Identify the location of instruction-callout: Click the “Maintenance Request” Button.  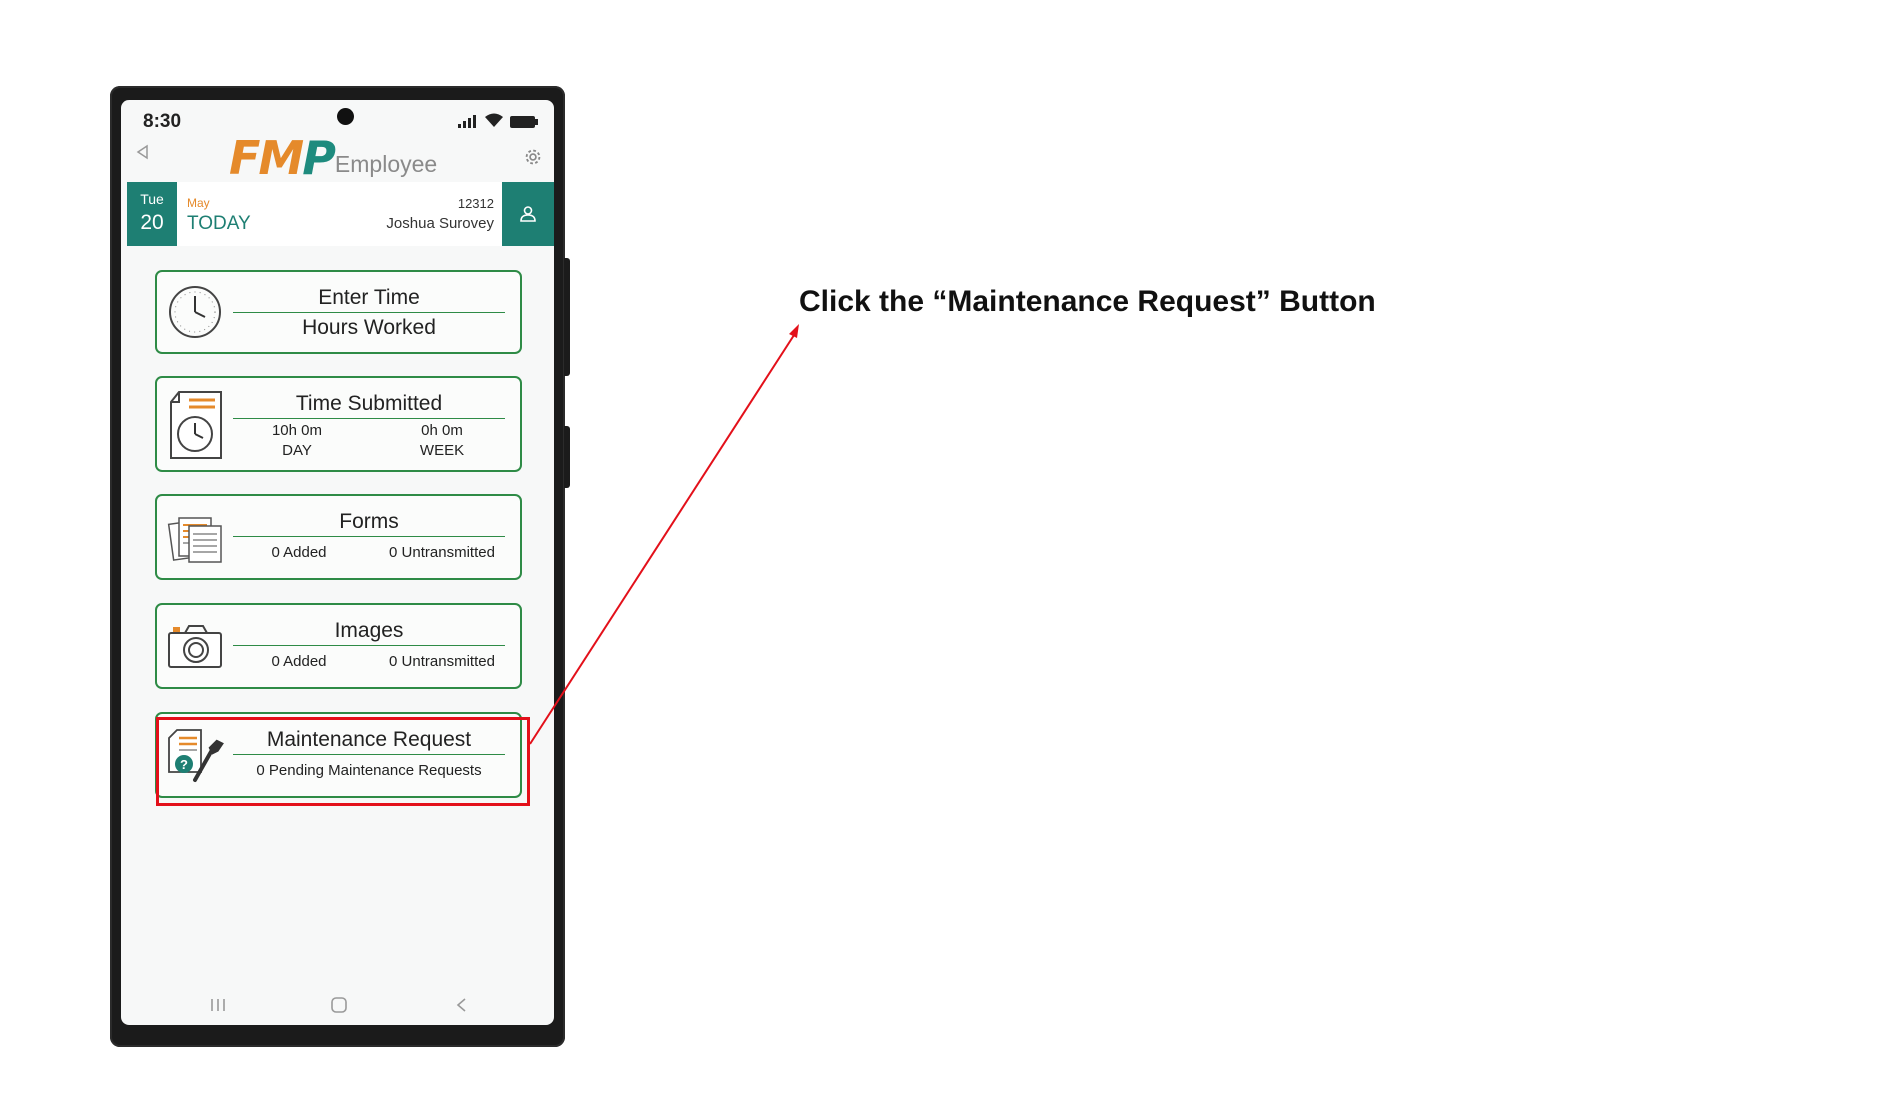
(1087, 301).